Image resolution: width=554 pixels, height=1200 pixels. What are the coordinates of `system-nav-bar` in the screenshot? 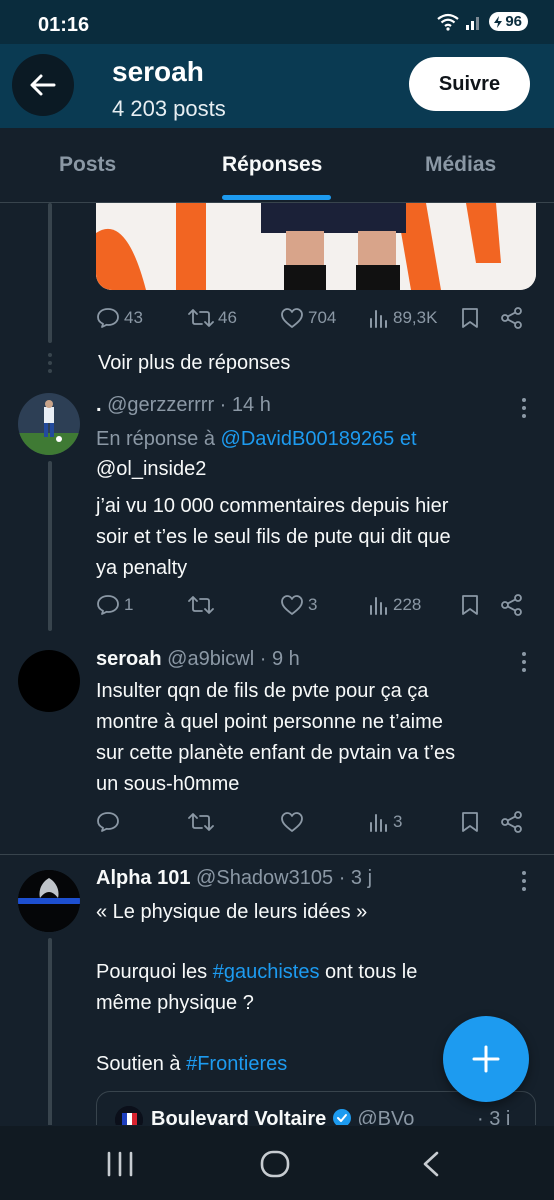 It's located at (277, 1163).